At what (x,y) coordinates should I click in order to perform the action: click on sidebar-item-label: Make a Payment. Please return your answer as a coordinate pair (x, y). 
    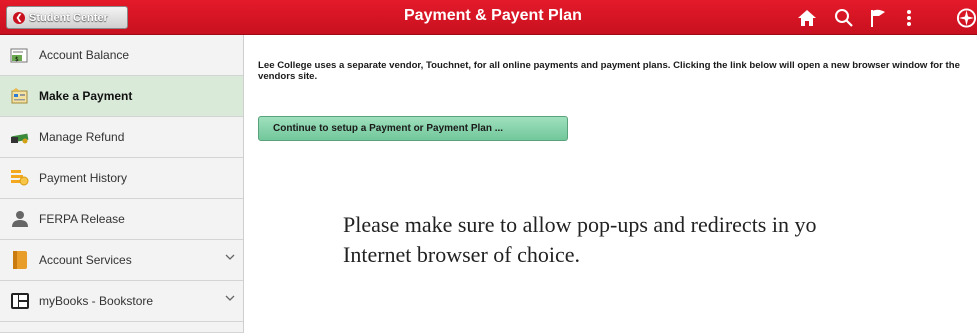
    Looking at the image, I should click on (86, 96).